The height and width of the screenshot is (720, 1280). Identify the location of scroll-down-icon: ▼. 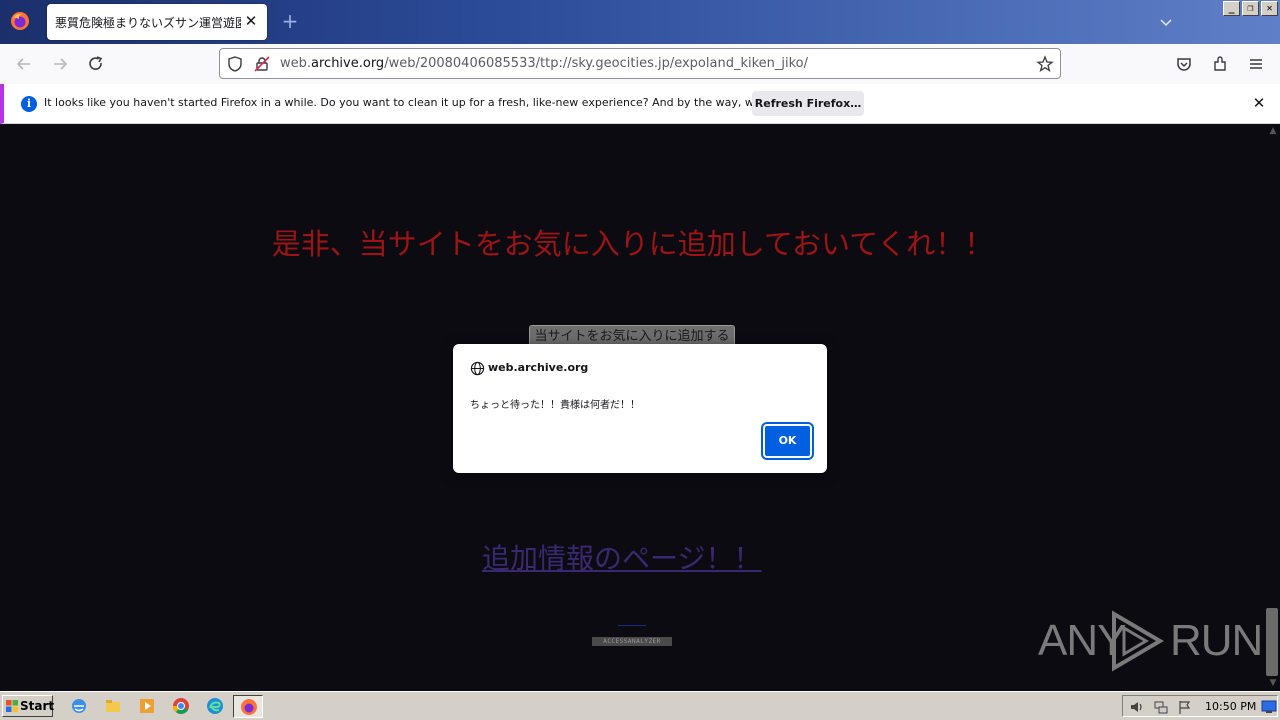
(1273, 683).